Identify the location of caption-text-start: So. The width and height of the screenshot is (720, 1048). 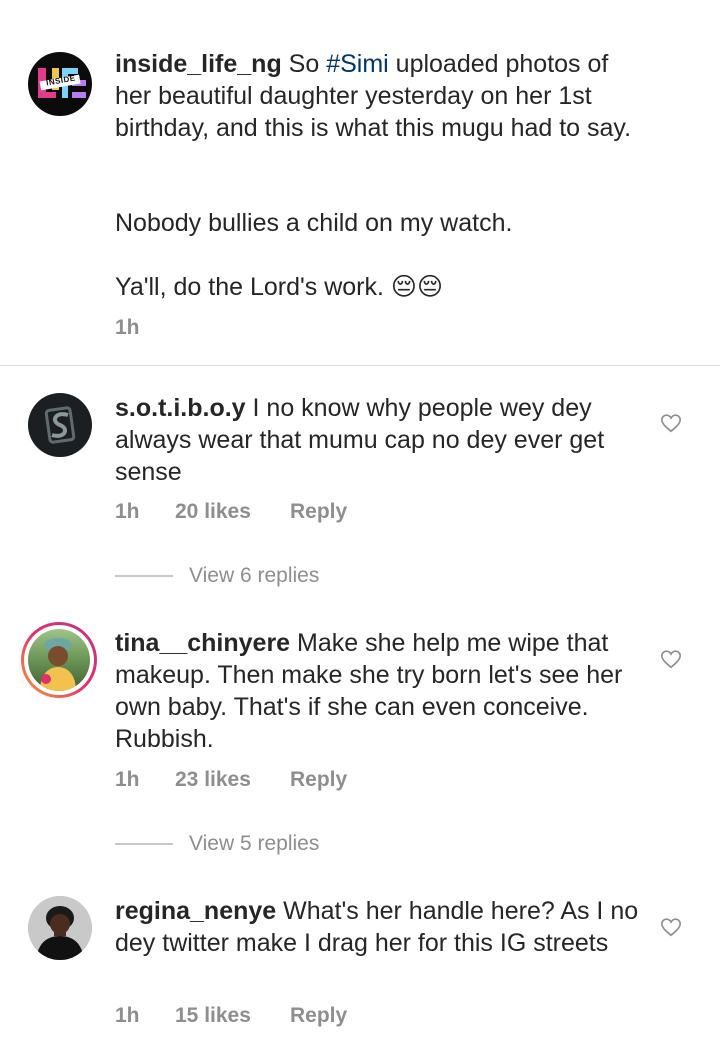
(307, 64).